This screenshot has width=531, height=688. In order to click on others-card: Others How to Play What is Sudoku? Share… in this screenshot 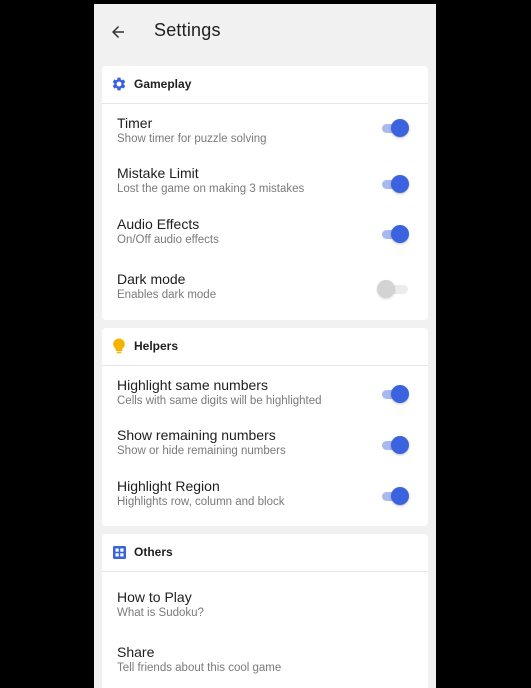, I will do `click(265, 611)`.